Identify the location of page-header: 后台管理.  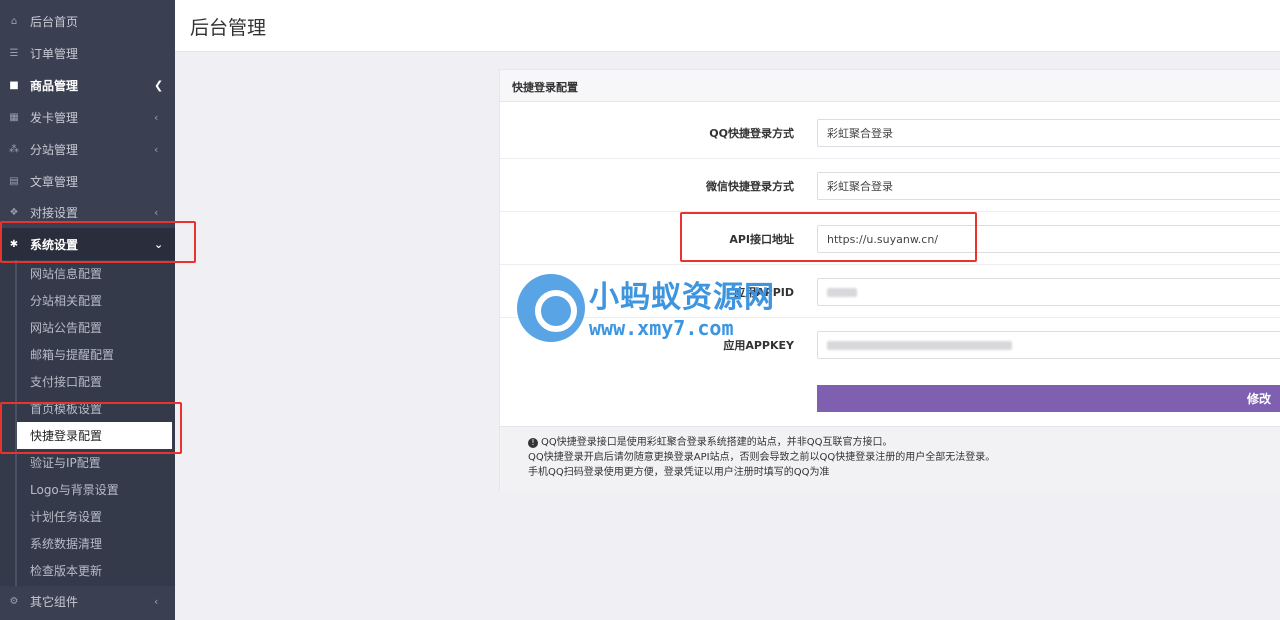
(727, 26).